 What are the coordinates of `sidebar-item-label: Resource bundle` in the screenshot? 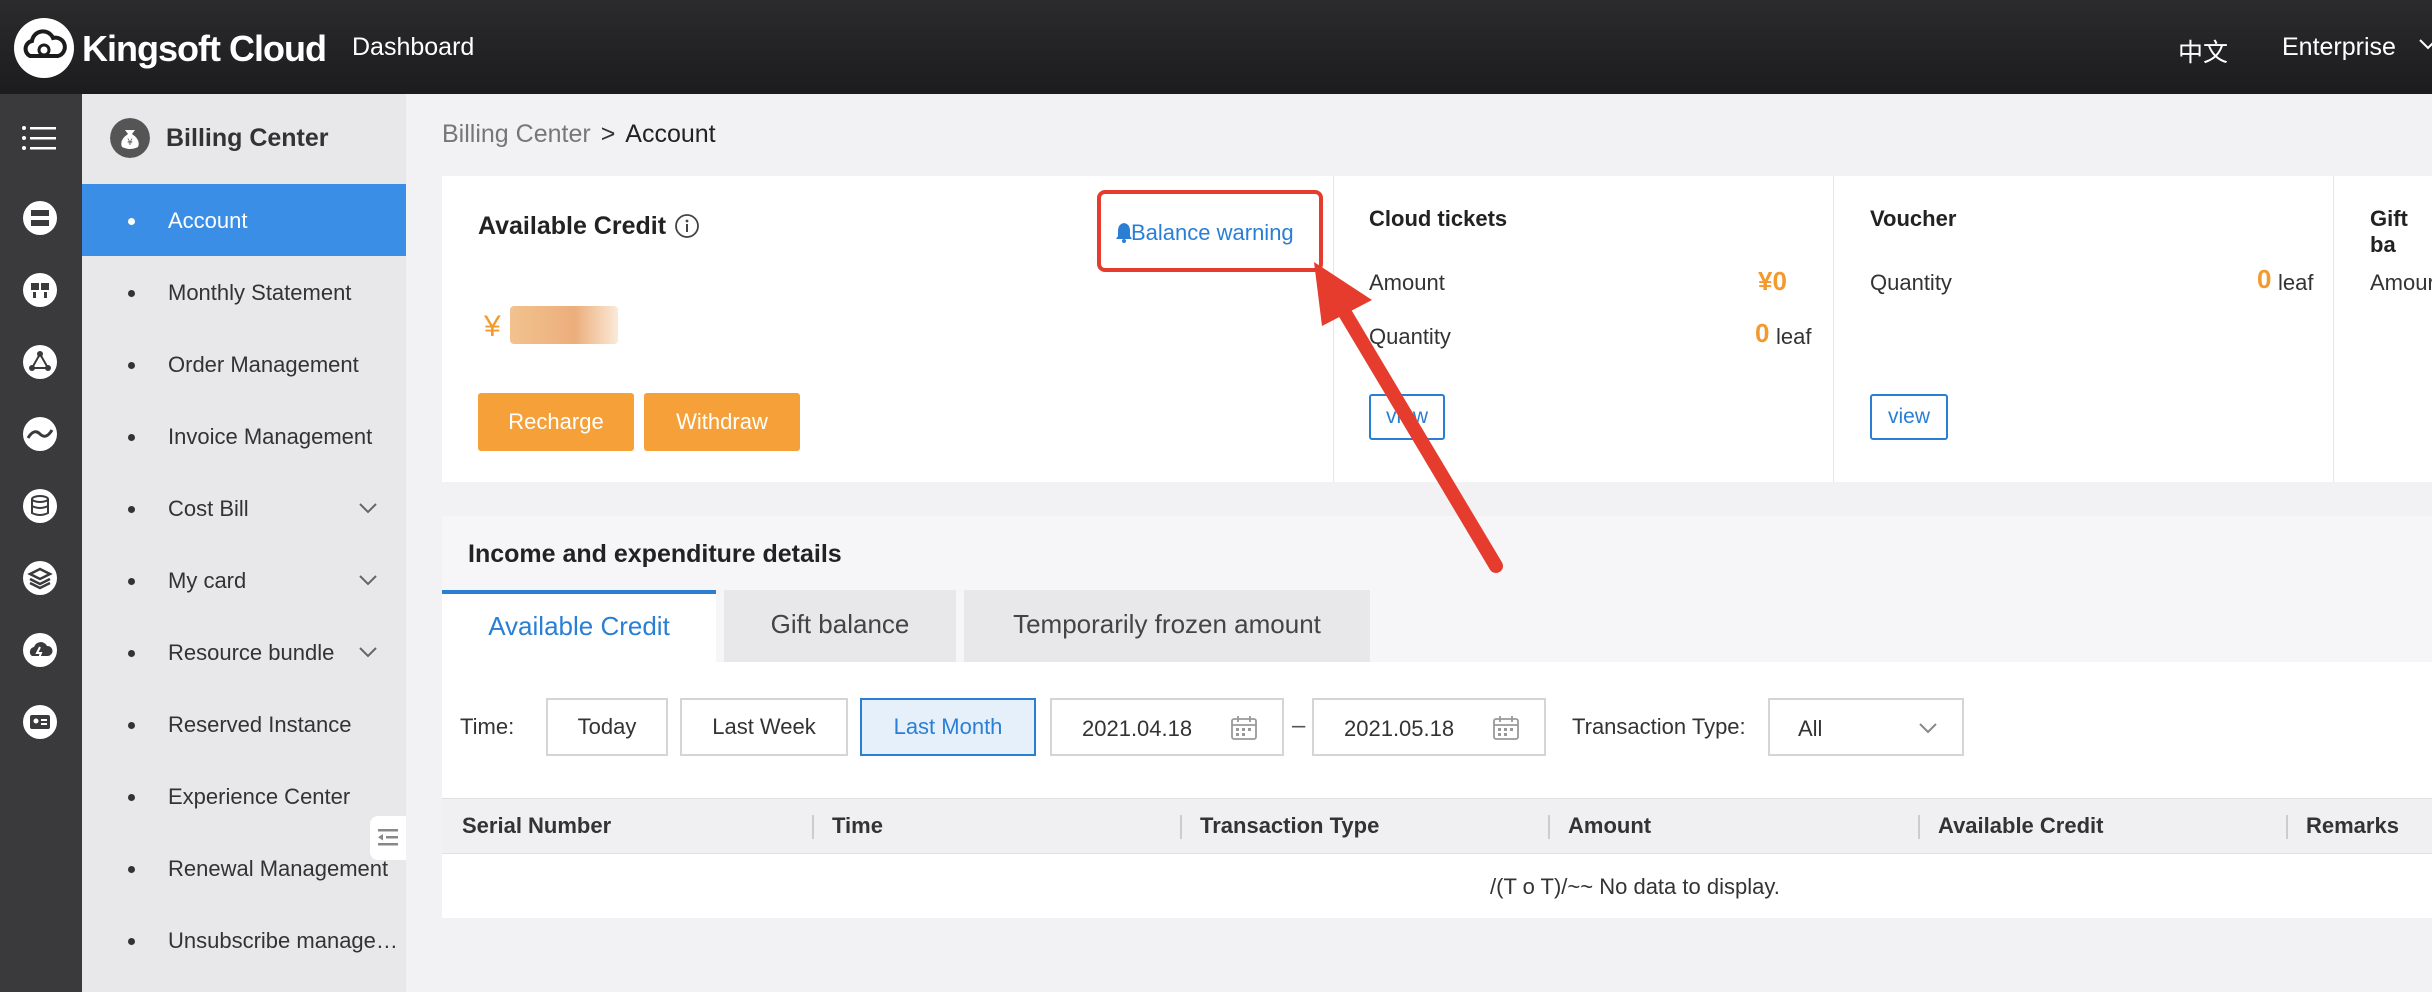 It's located at (251, 652).